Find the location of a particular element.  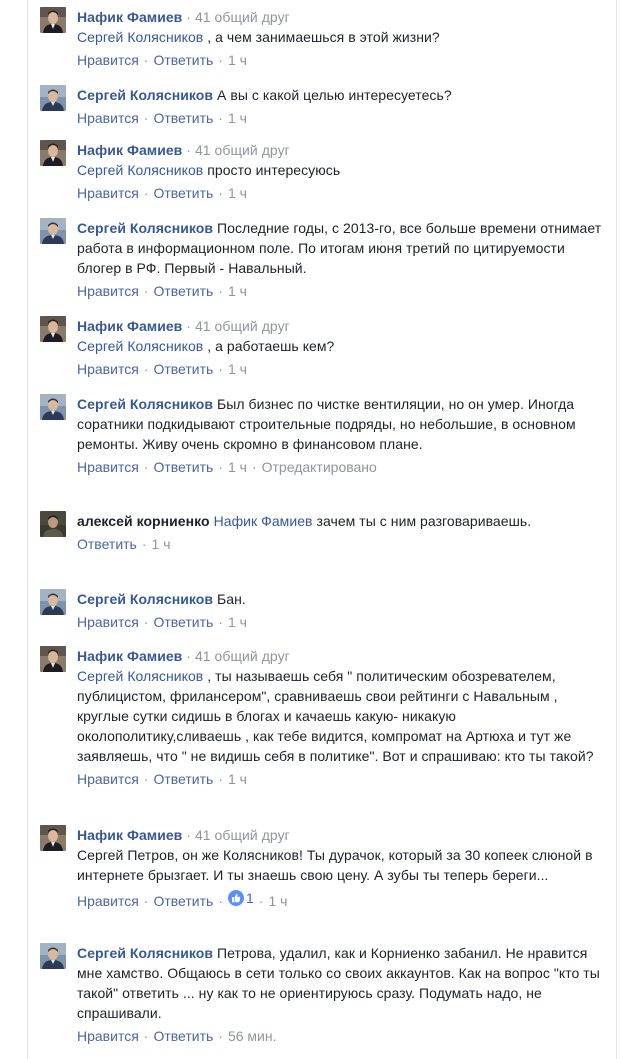

timestamp: 56 мин. is located at coordinates (252, 1036).